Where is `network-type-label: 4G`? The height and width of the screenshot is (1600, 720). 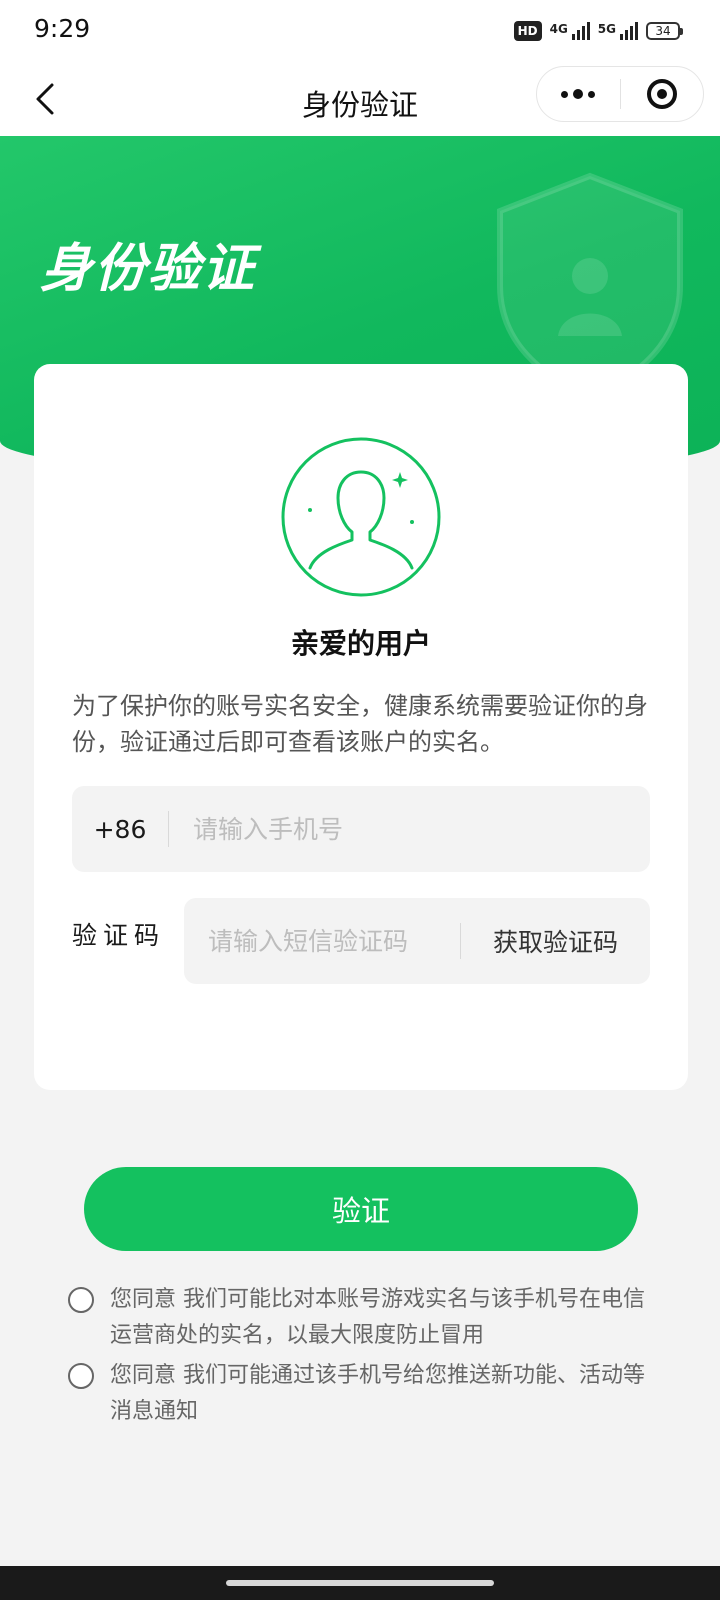
network-type-label: 4G is located at coordinates (558, 29).